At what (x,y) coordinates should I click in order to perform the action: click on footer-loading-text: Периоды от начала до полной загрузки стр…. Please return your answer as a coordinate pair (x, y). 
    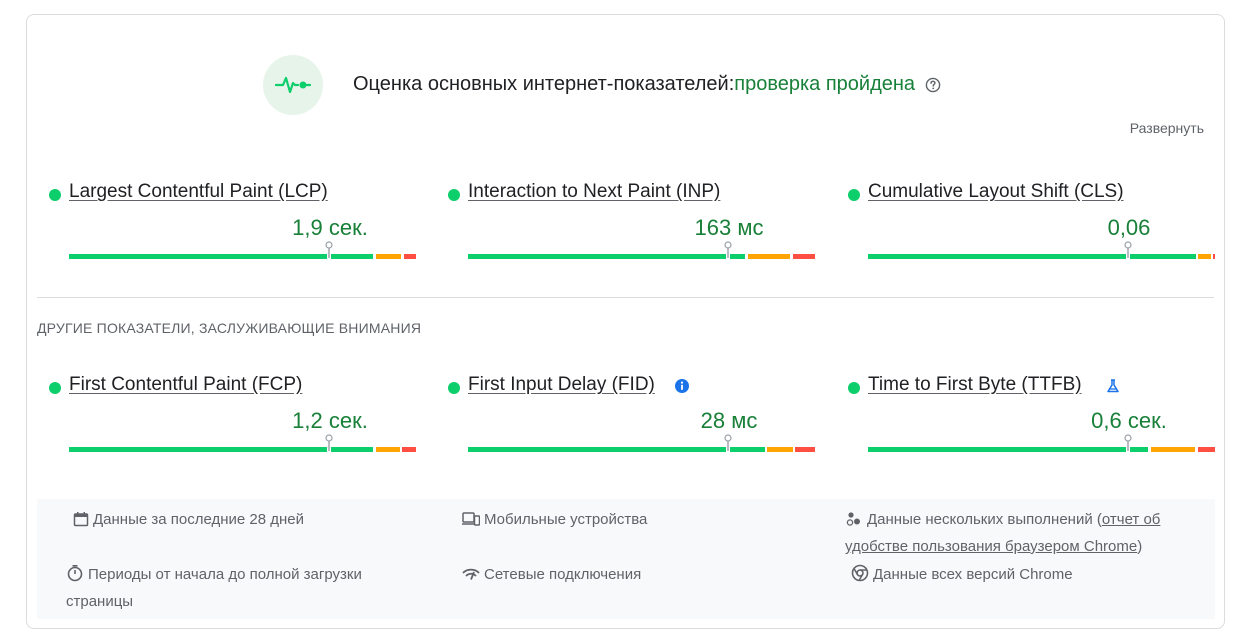
    Looking at the image, I should click on (214, 588).